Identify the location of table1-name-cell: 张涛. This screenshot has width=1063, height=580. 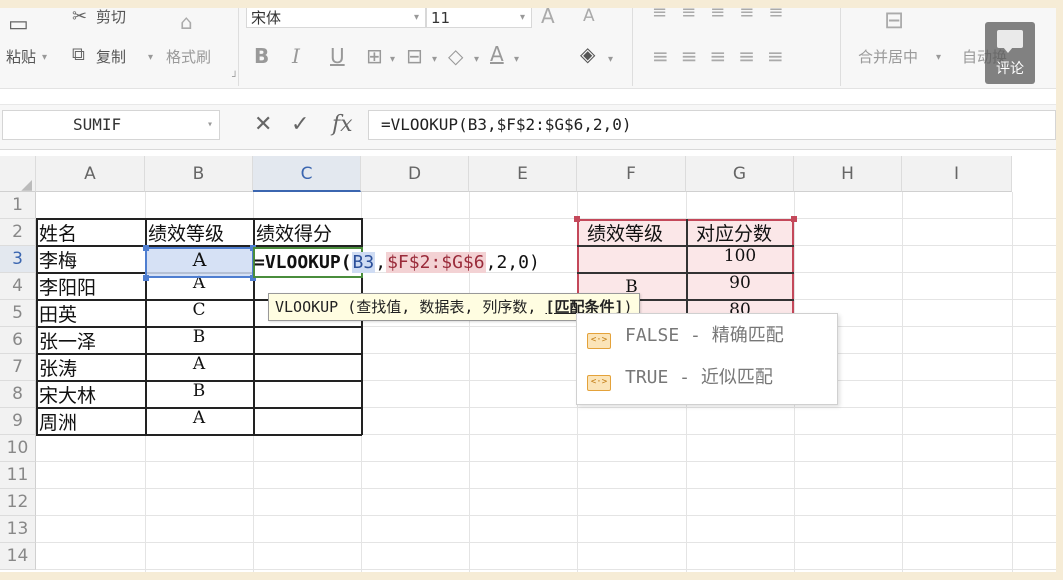
(58, 367).